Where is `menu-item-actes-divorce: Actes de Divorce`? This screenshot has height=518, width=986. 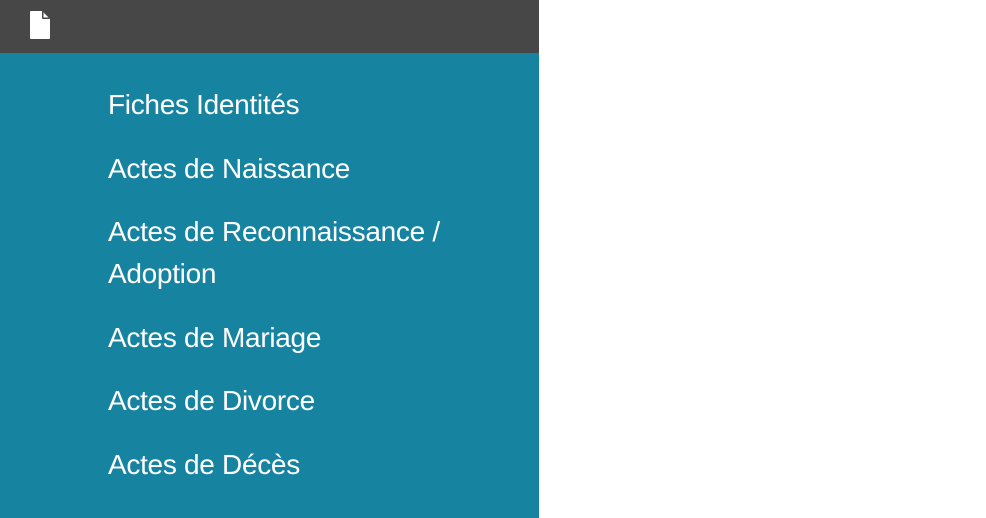
menu-item-actes-divorce: Actes de Divorce is located at coordinates (308, 401).